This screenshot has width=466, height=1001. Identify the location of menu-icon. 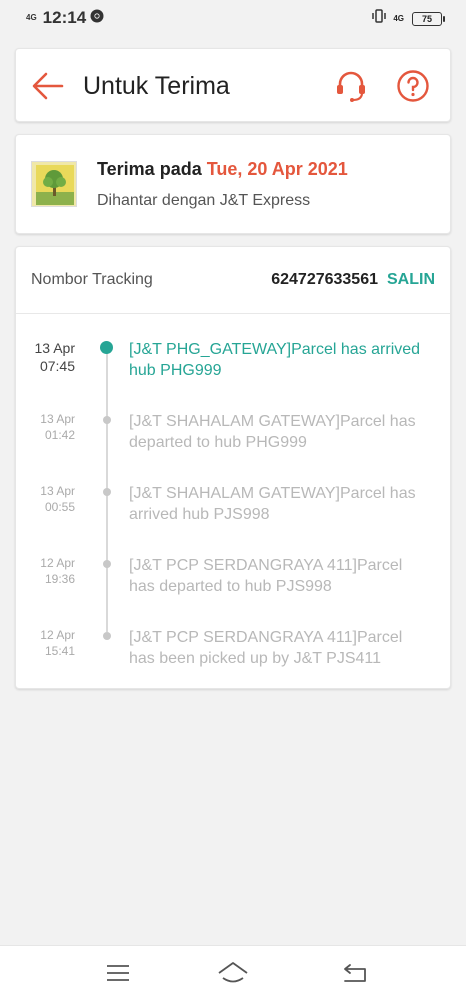
(118, 973).